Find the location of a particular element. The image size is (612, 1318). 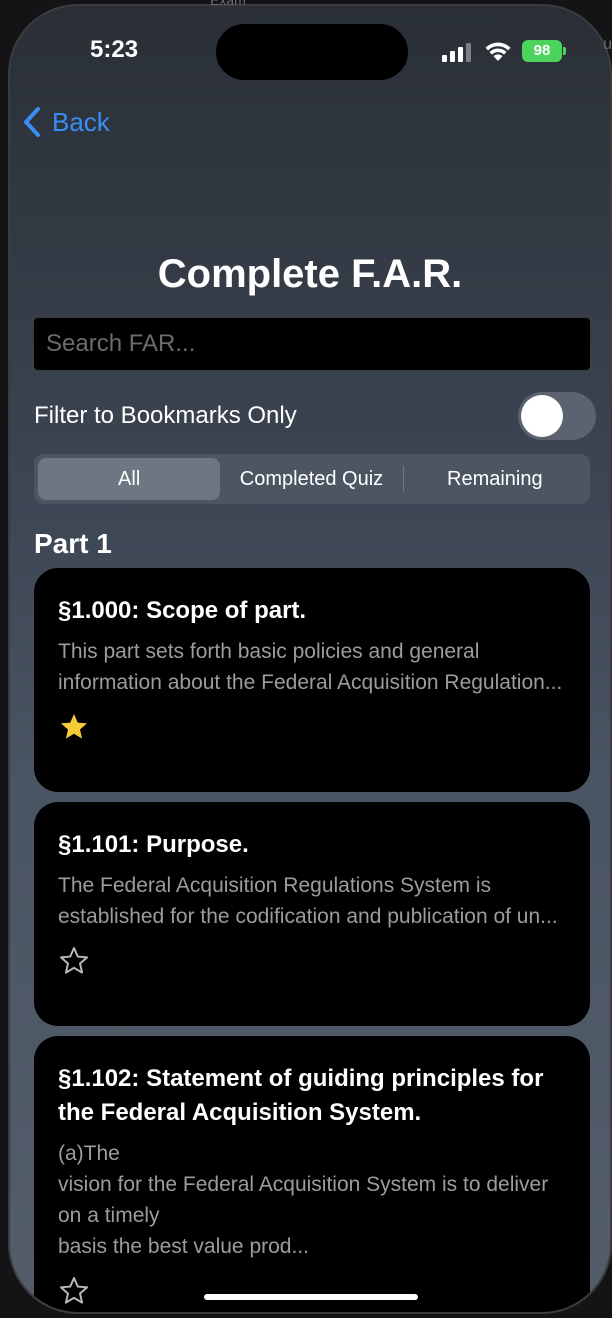

back-button: Back is located at coordinates (66, 122).